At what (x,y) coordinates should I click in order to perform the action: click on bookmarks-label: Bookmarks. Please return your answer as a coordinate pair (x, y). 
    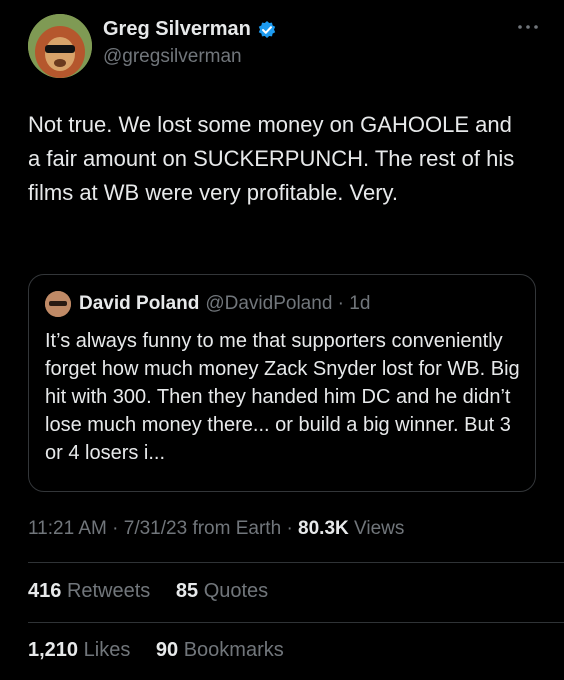
    Looking at the image, I should click on (233, 650).